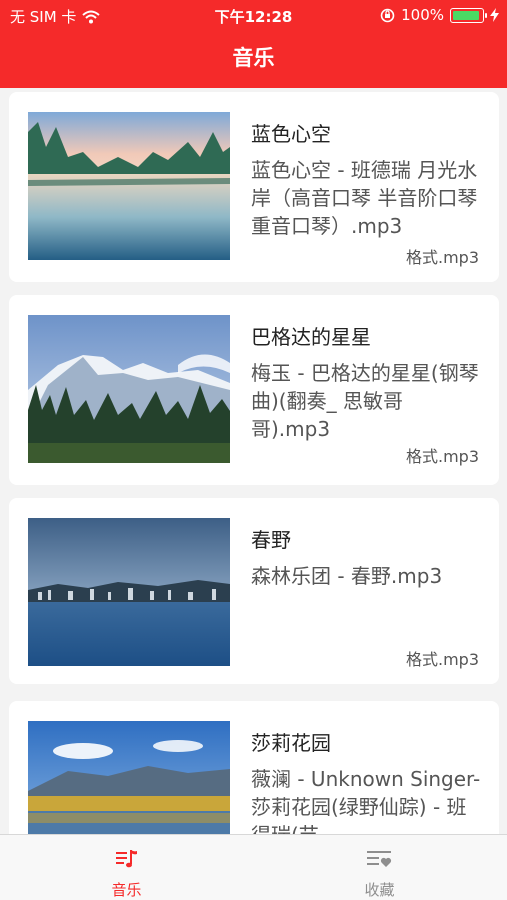  Describe the element at coordinates (365, 401) in the screenshot. I see `song-filename: 梅玉 - 巴格达的星星(钢琴曲)(翻奏_ 思敏哥哥).mp3` at that location.